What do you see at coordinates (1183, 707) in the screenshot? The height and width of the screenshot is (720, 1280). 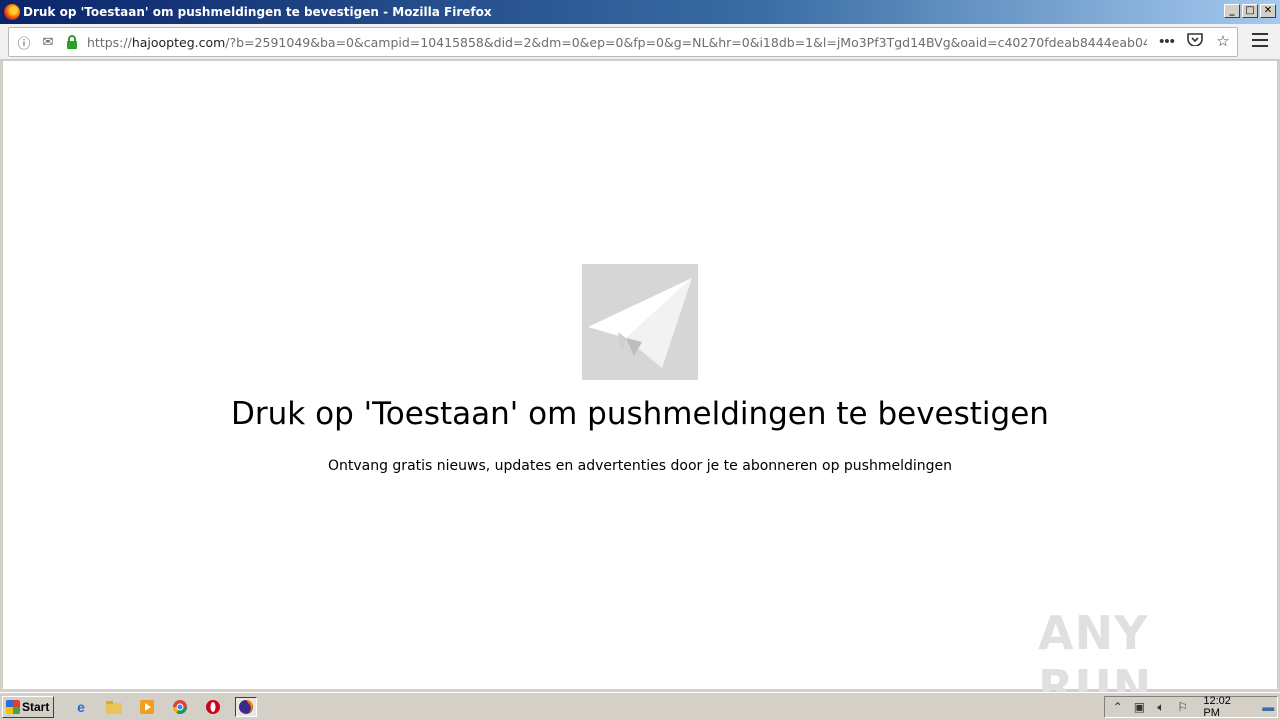 I see `action-center-flag-icon: ⚐` at bounding box center [1183, 707].